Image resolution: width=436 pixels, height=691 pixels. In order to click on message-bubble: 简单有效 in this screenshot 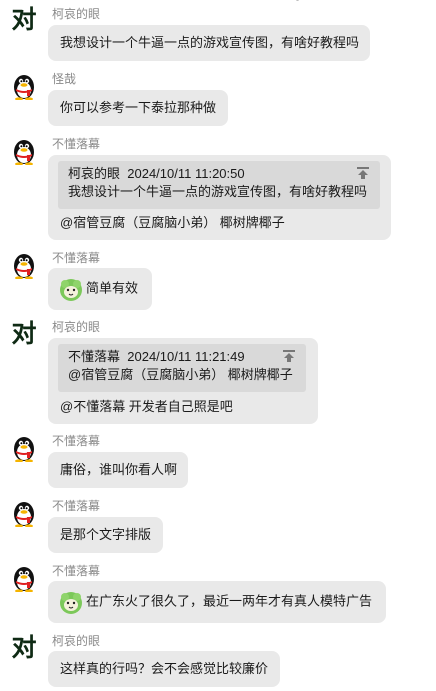, I will do `click(100, 289)`.